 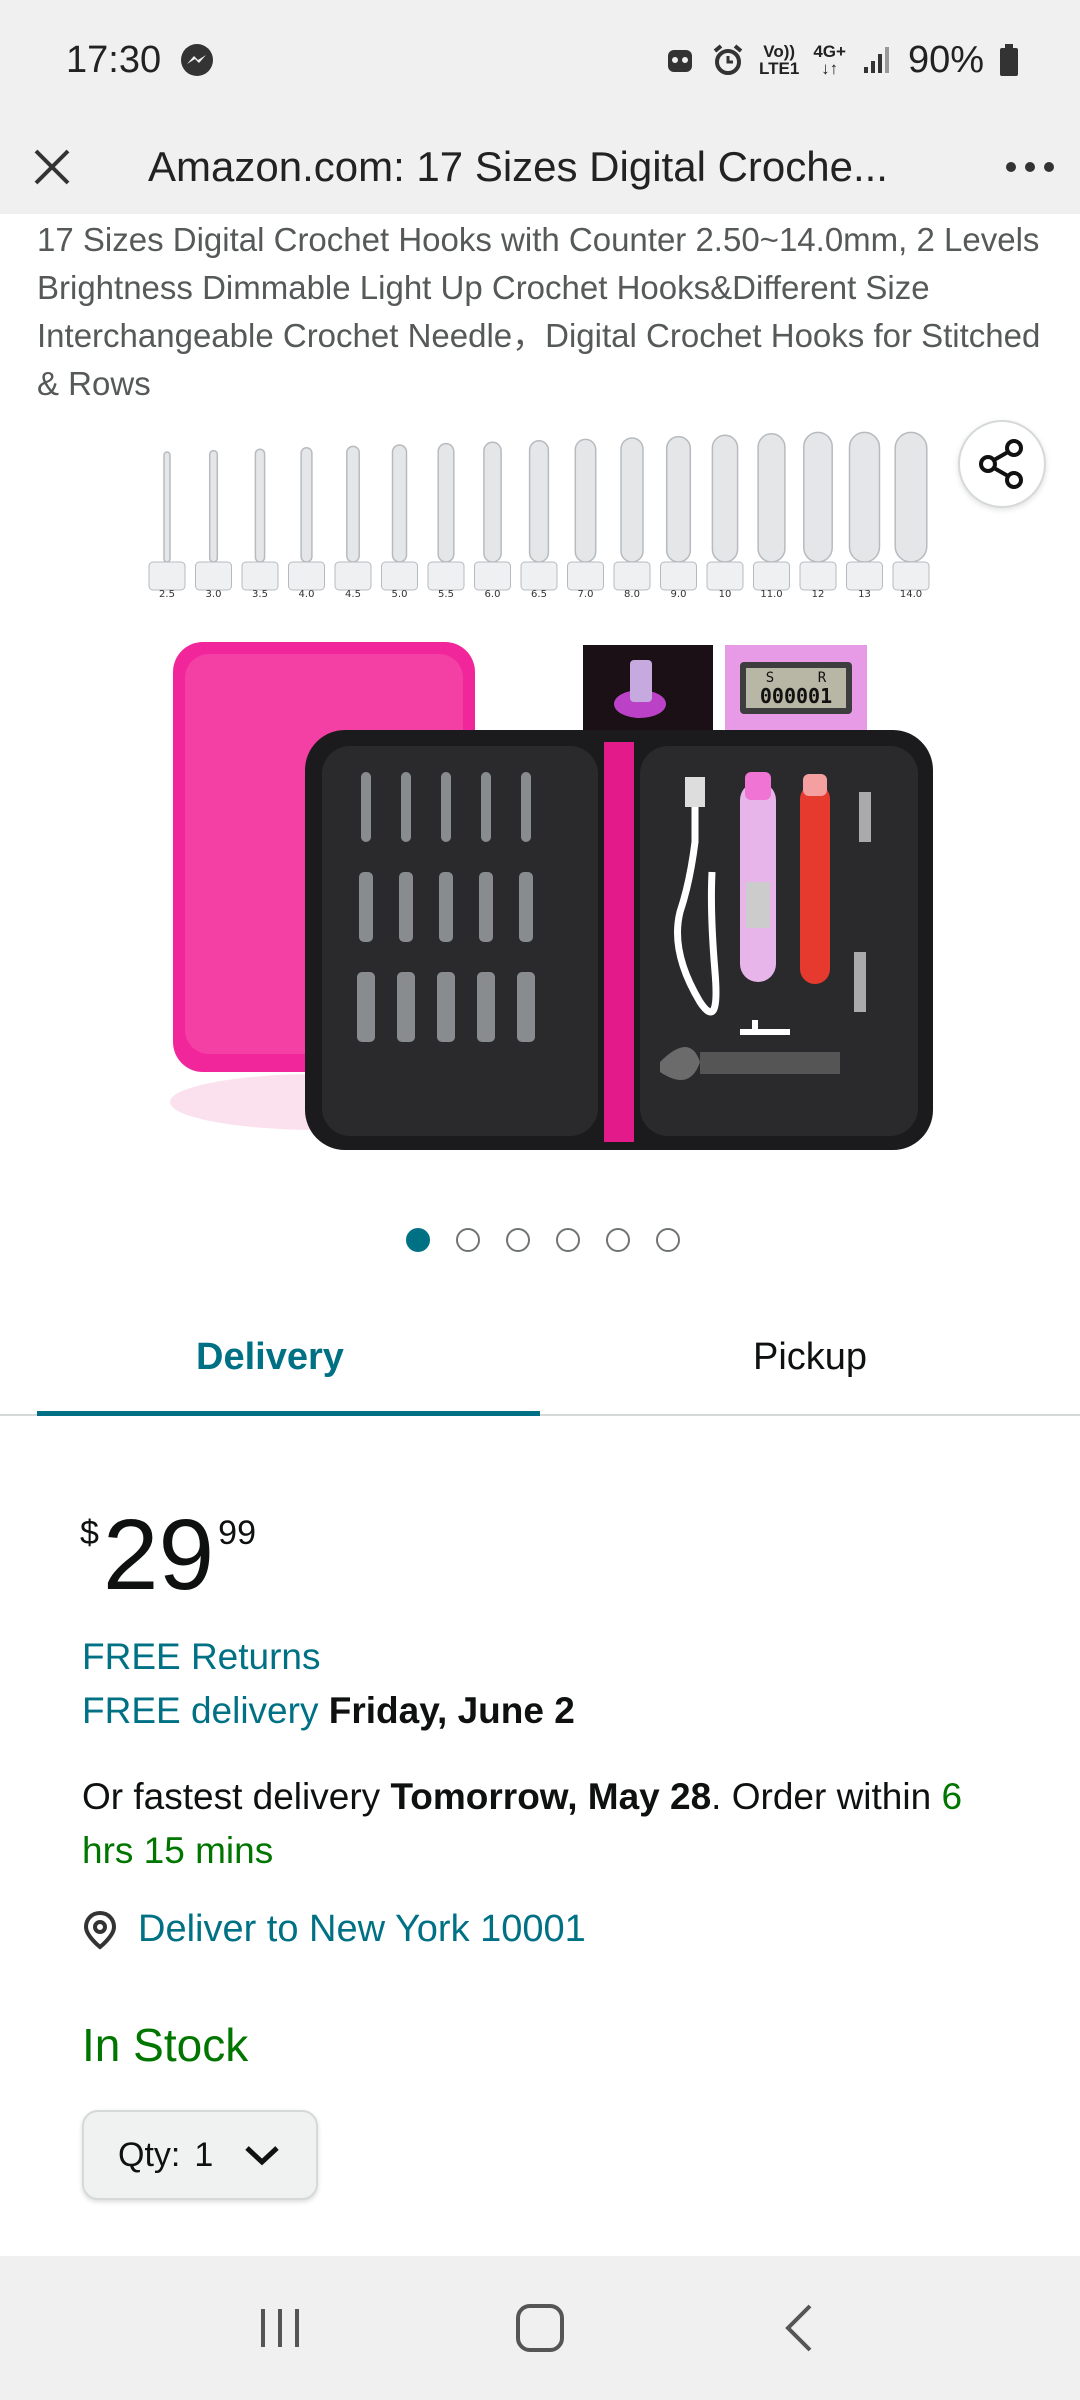 What do you see at coordinates (149, 2154) in the screenshot?
I see `qty-label: Qty:` at bounding box center [149, 2154].